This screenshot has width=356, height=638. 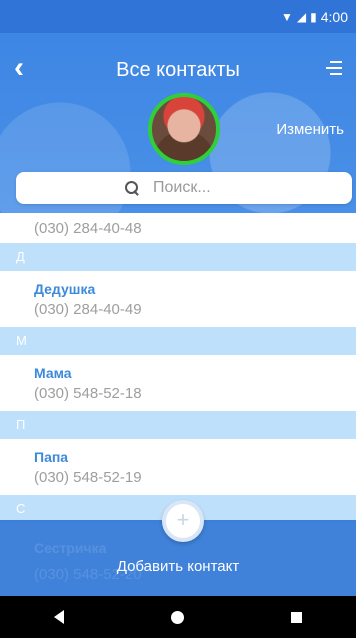 What do you see at coordinates (334, 68) in the screenshot?
I see `menu-icon` at bounding box center [334, 68].